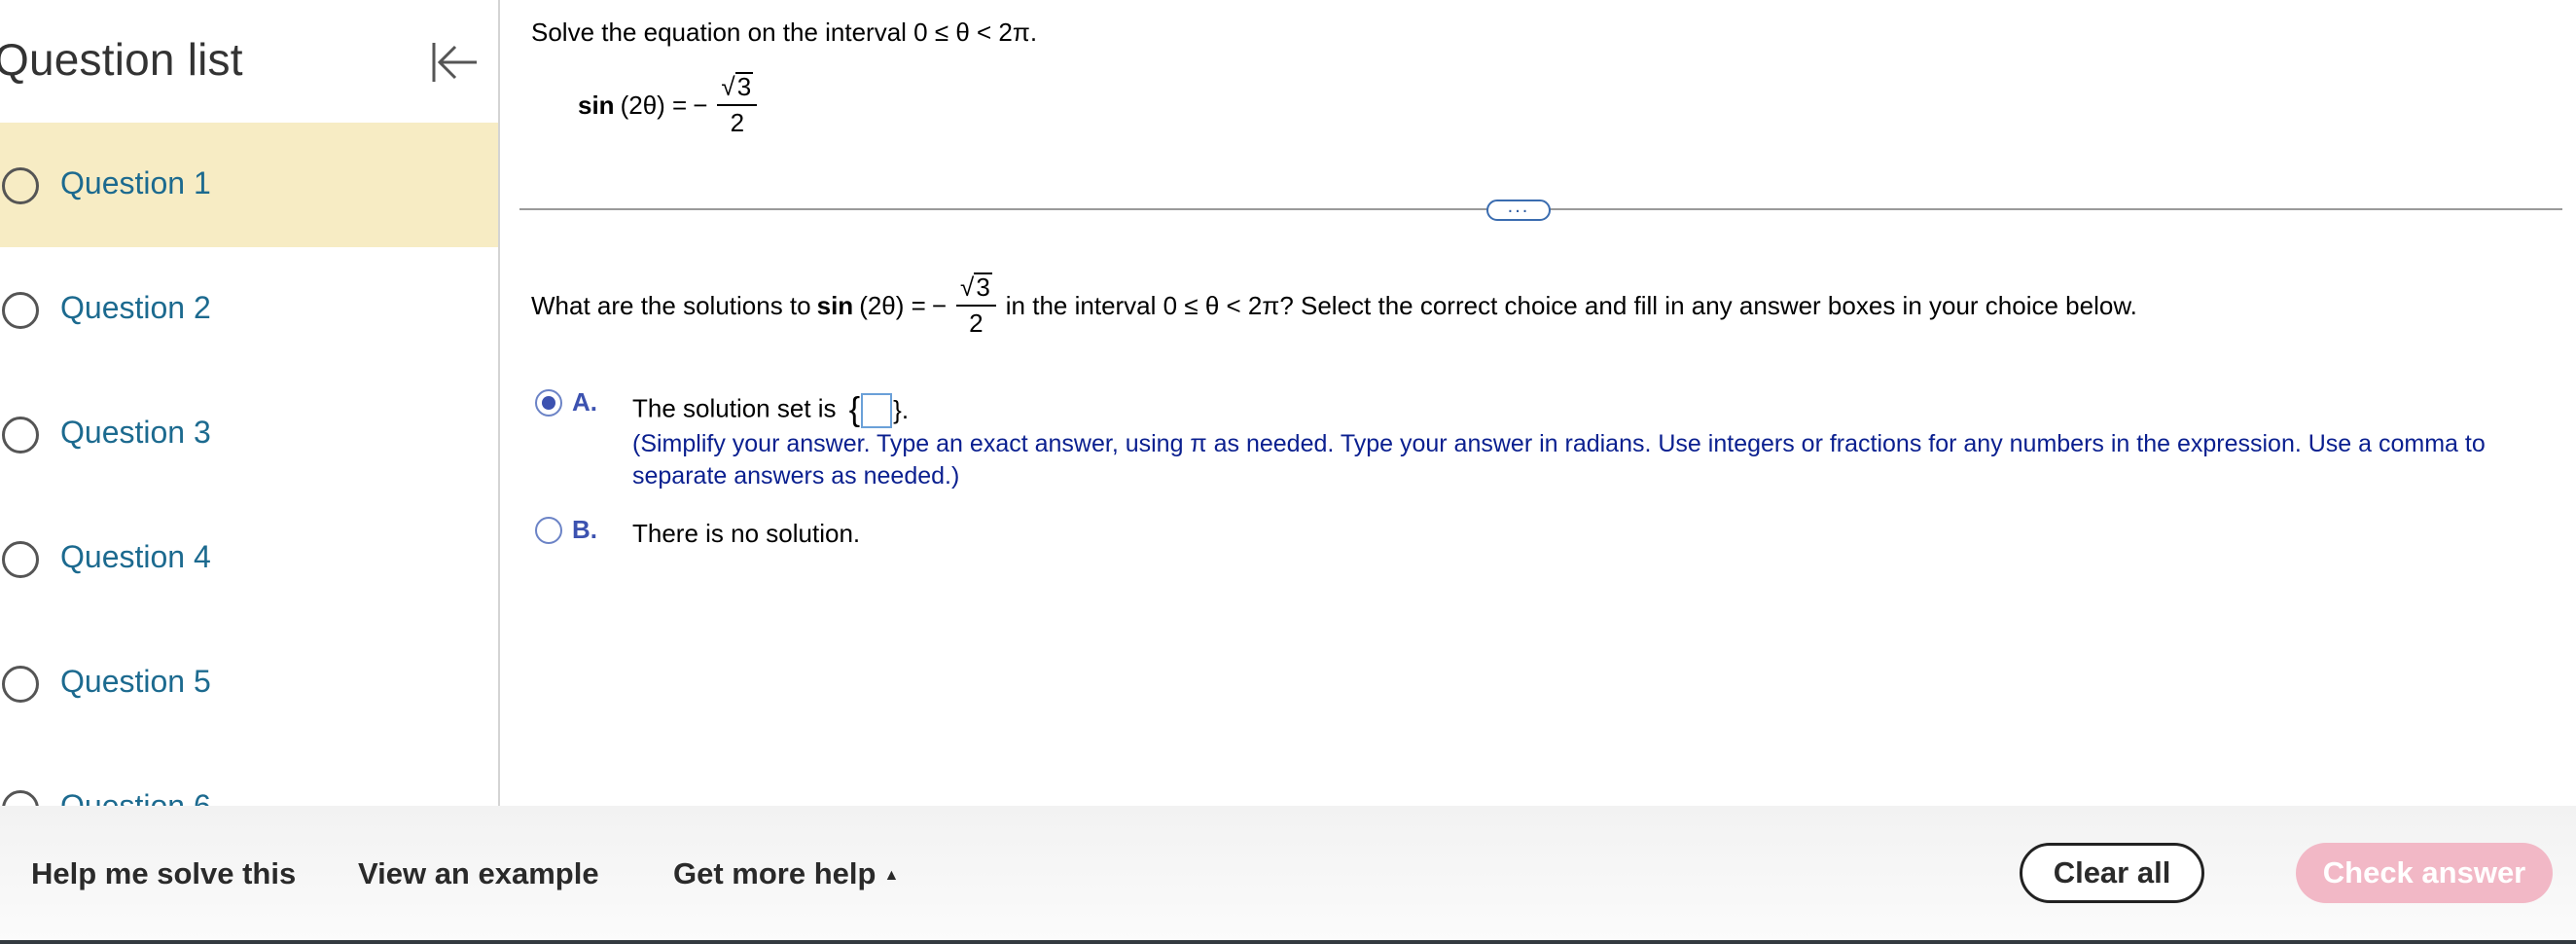 This screenshot has width=2576, height=944. I want to click on sidebar-title: Question list, so click(121, 59).